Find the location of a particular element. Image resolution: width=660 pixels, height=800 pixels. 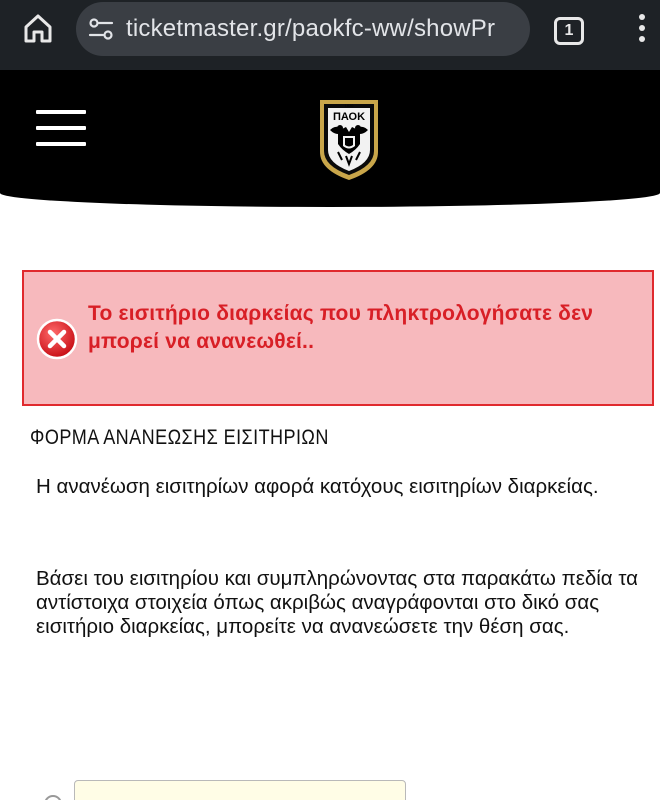

browser-toolbar: ticketmaster.gr/paokfc-ww/showPr 1 is located at coordinates (330, 35).